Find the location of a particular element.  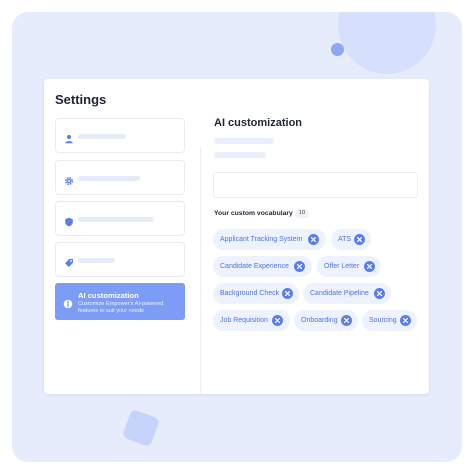

sidebar-item-security is located at coordinates (120, 218).